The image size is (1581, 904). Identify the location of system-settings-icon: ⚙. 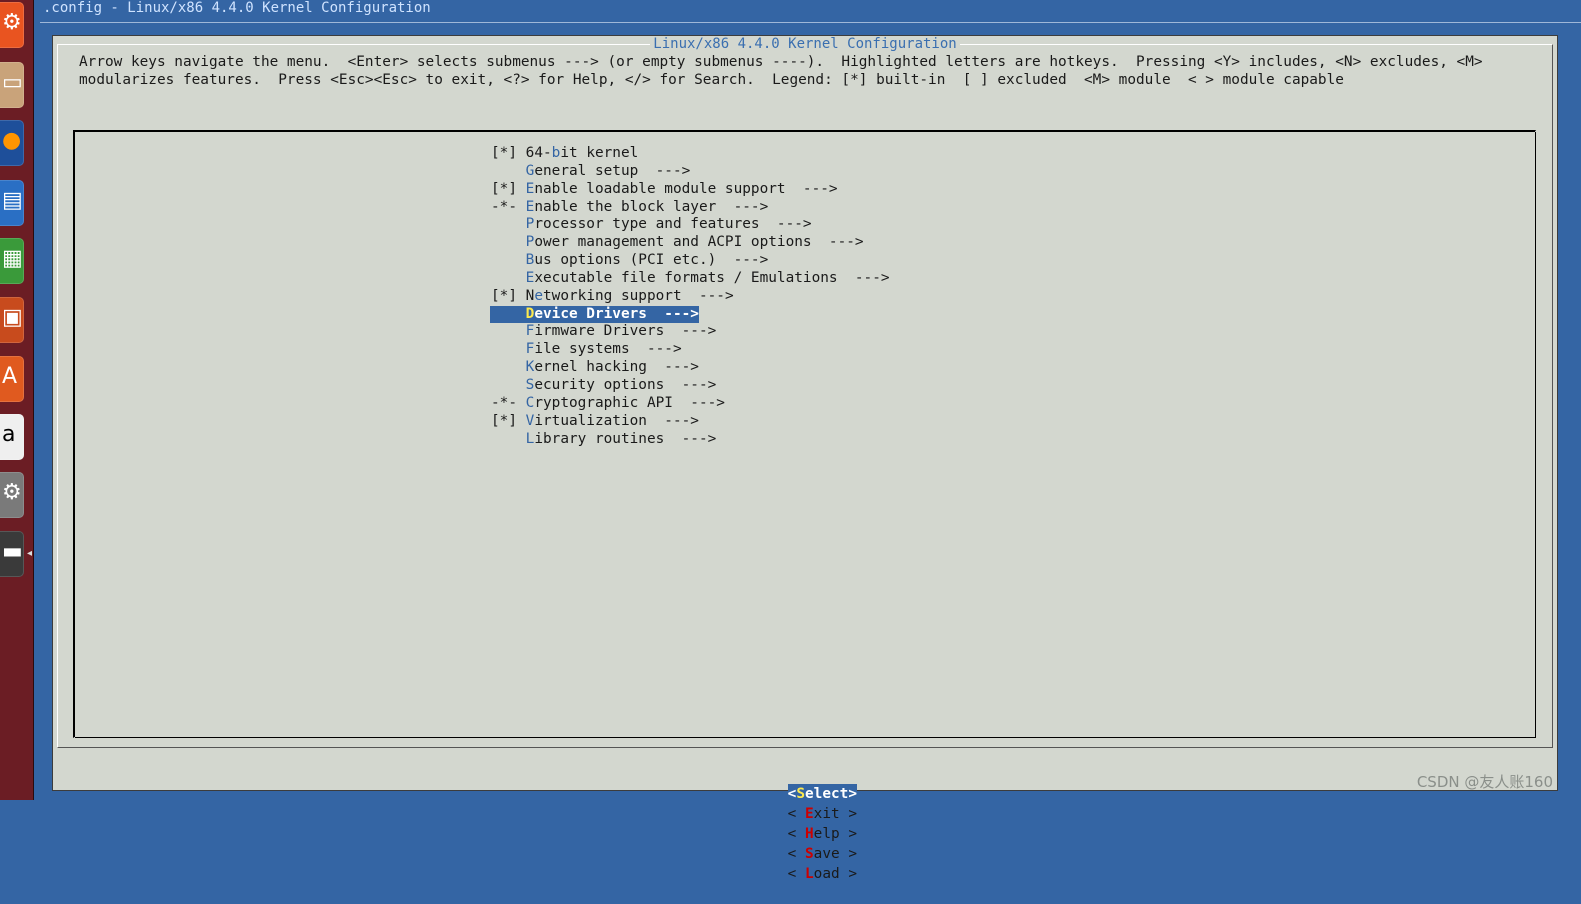
(12, 495).